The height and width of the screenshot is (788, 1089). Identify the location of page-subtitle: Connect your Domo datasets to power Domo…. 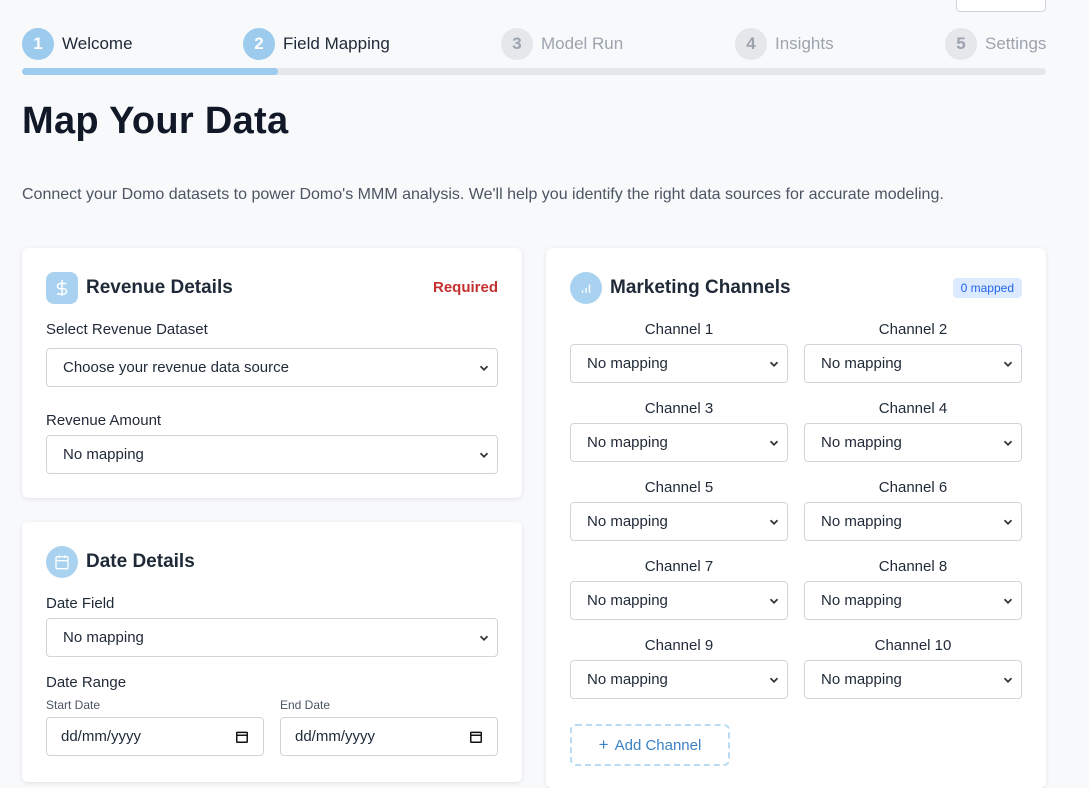
(483, 194).